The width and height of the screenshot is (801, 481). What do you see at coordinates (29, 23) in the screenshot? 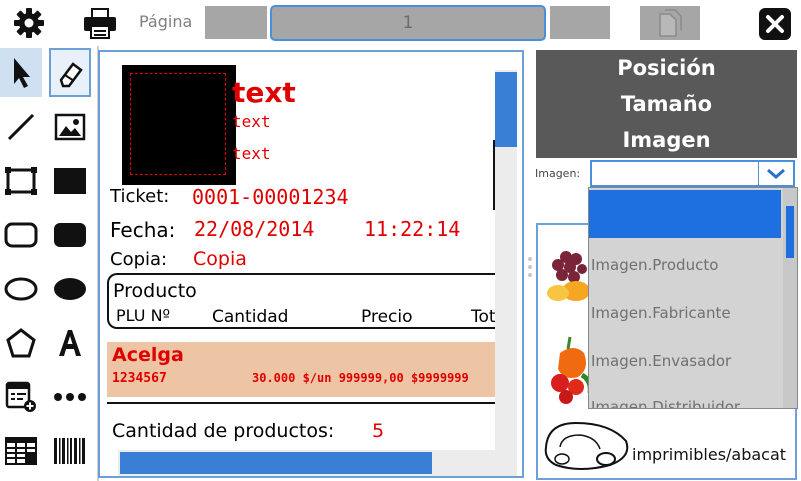
I see `settings-gear-icon` at bounding box center [29, 23].